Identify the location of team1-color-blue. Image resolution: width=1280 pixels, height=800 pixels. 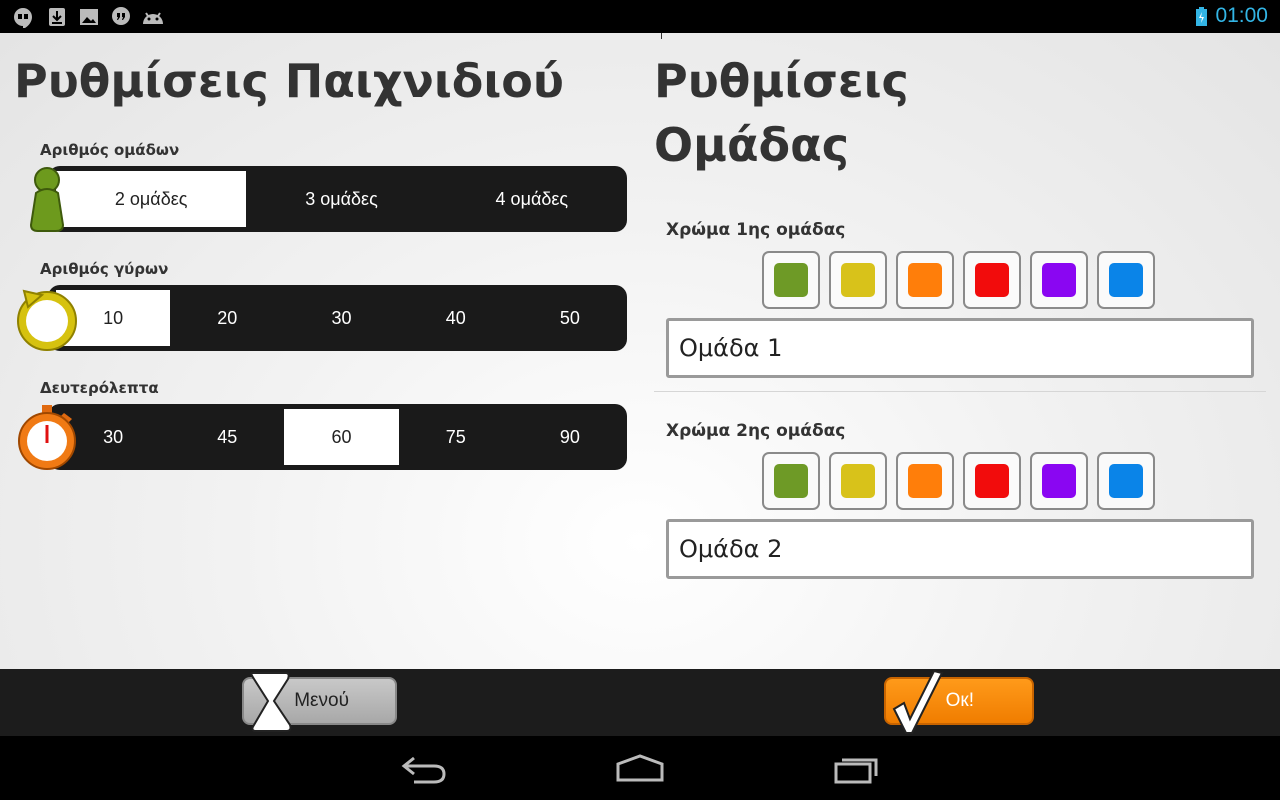
(1126, 280).